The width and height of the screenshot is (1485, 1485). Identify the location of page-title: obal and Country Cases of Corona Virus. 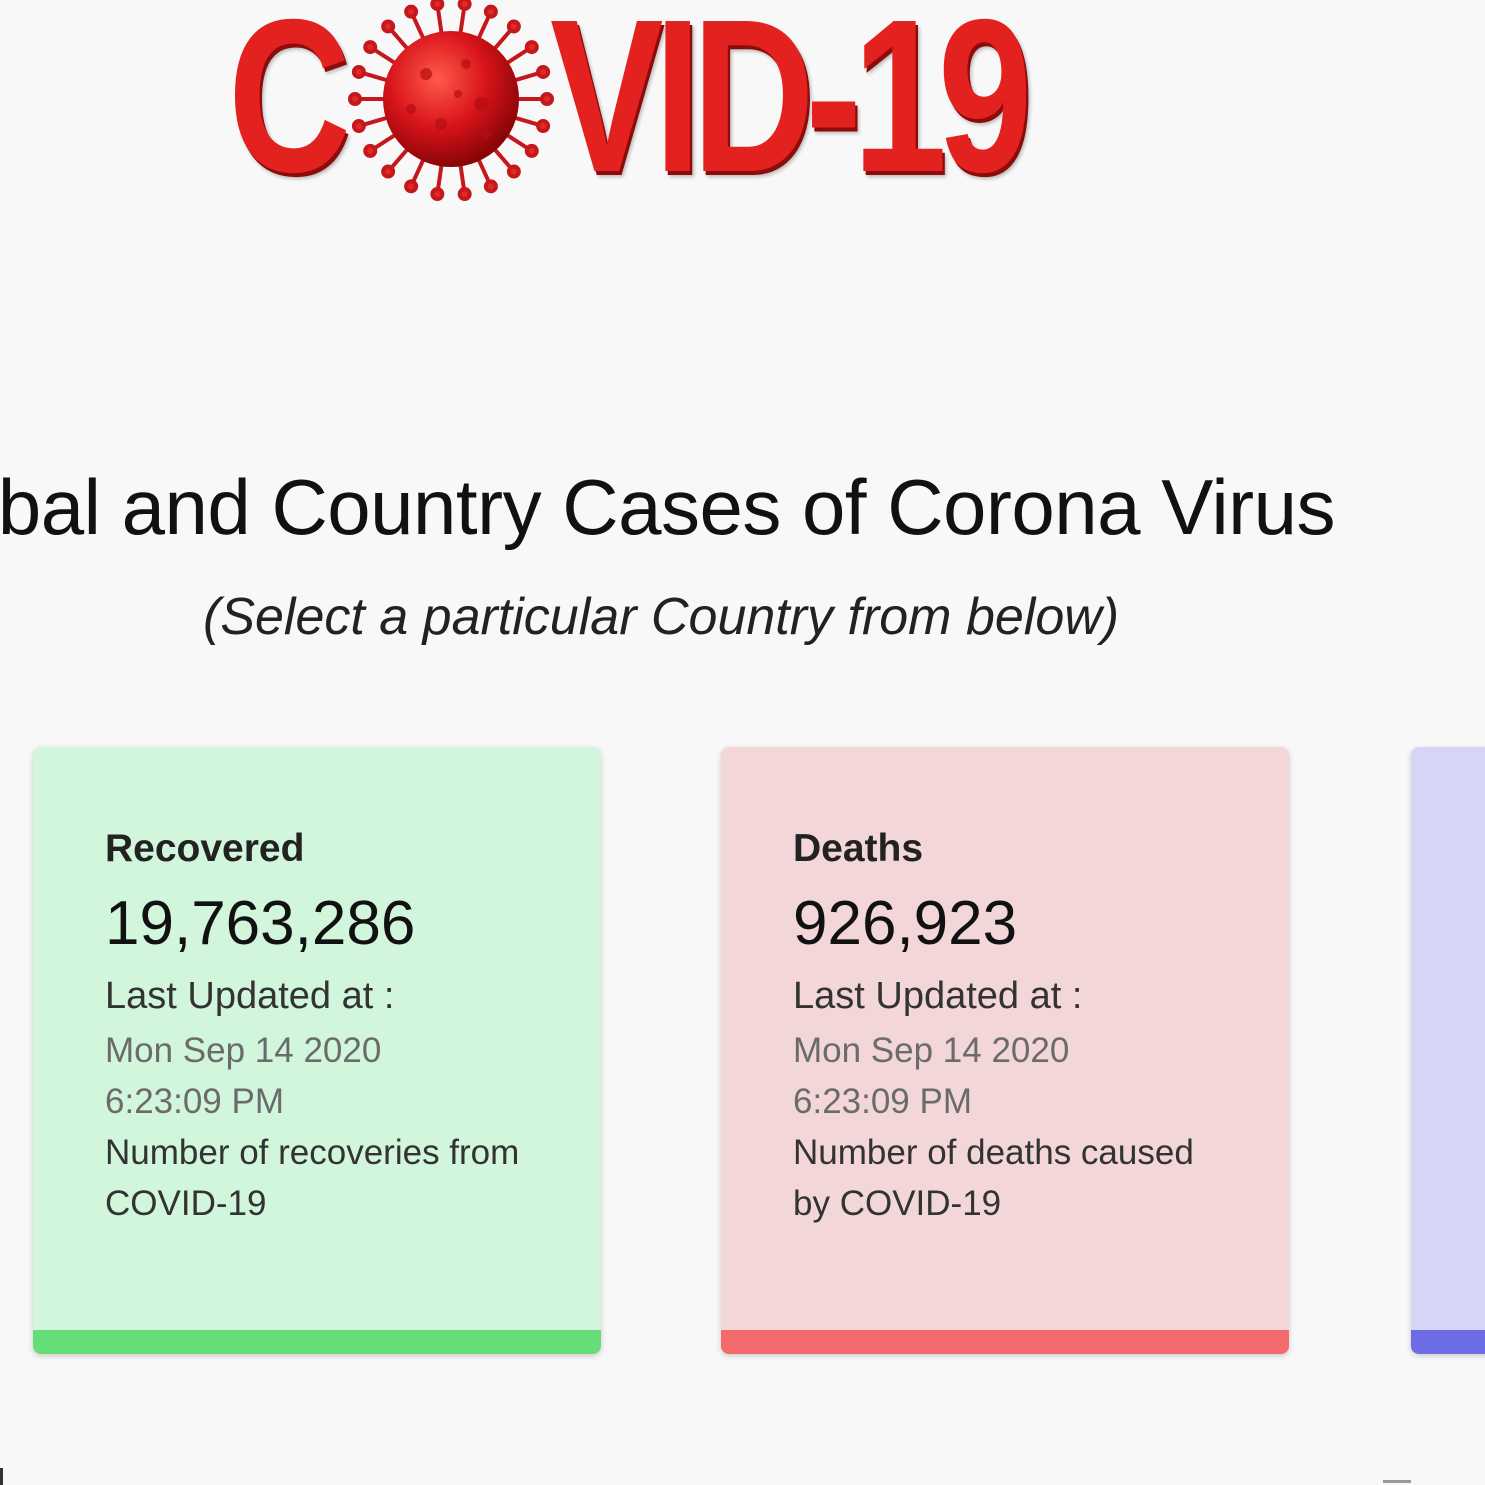
(668, 507).